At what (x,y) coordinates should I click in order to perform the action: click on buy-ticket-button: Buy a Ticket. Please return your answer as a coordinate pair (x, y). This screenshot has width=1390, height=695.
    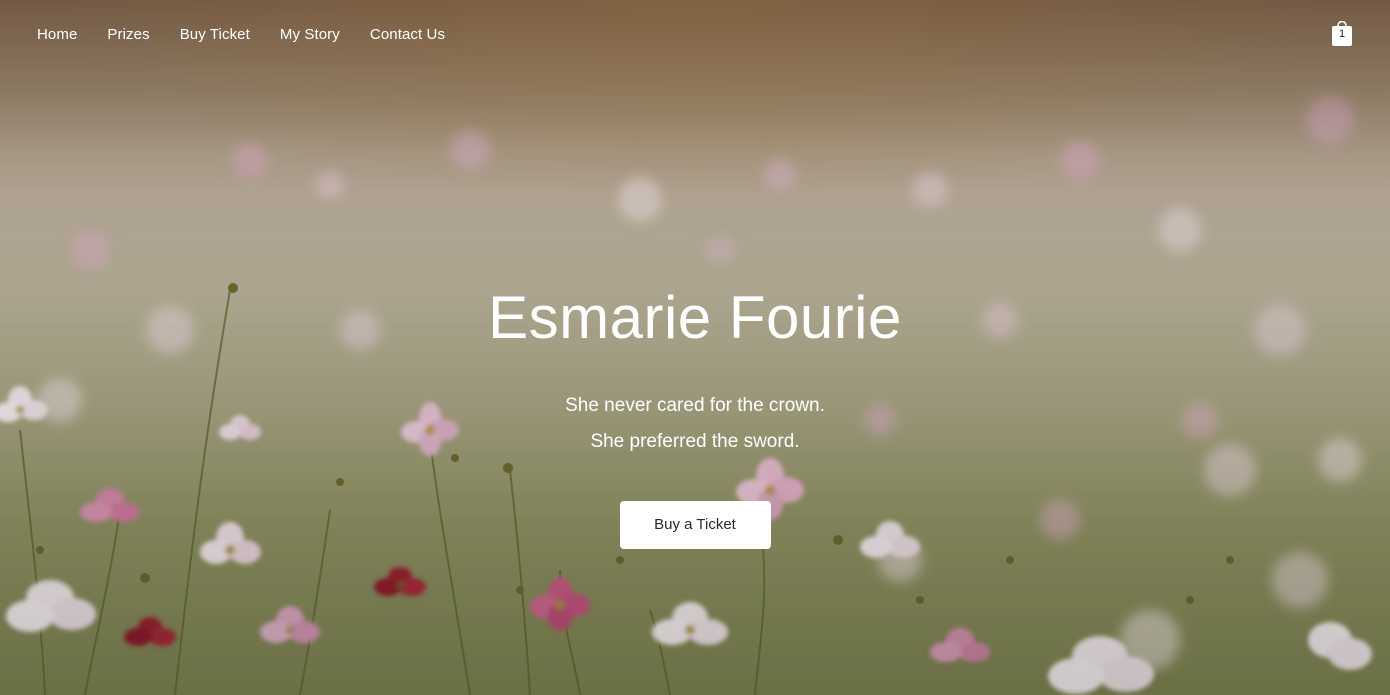
    Looking at the image, I should click on (695, 525).